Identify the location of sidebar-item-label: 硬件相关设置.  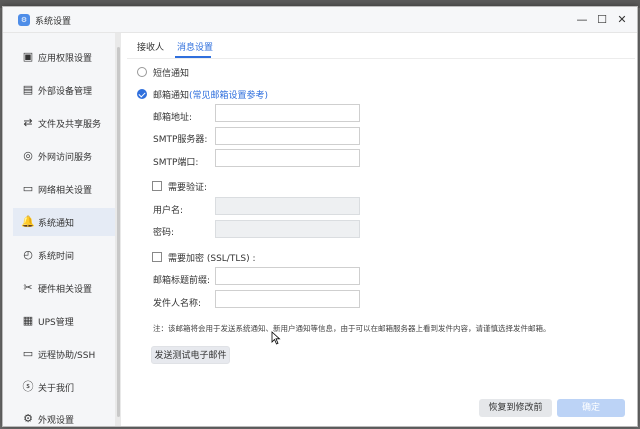
(65, 290).